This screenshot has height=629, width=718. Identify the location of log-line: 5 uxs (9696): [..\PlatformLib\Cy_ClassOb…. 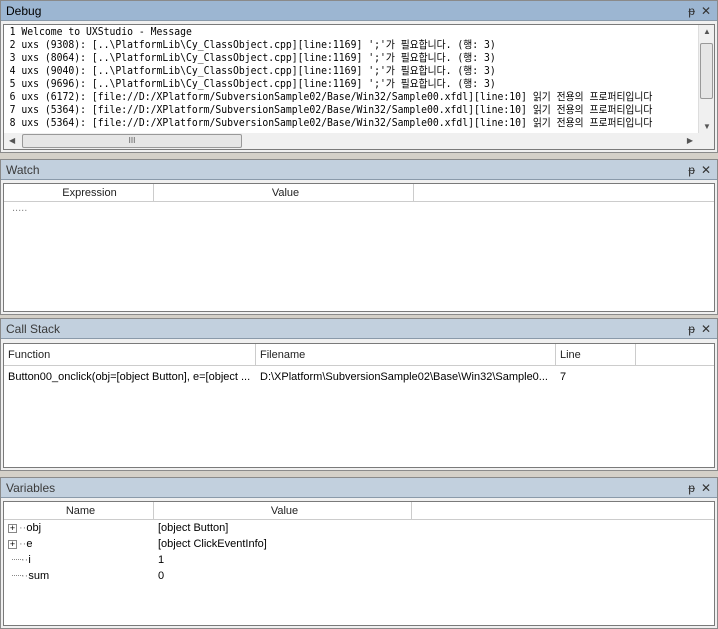
(252, 84).